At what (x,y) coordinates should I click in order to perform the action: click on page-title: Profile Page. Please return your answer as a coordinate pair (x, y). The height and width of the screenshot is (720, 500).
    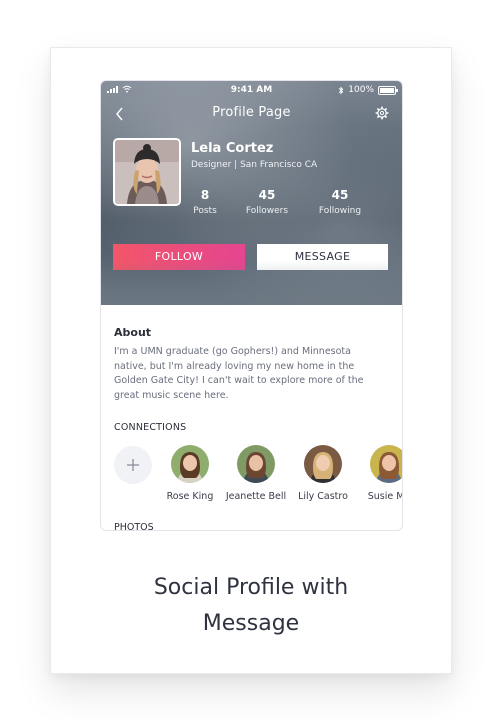
    Looking at the image, I should click on (251, 112).